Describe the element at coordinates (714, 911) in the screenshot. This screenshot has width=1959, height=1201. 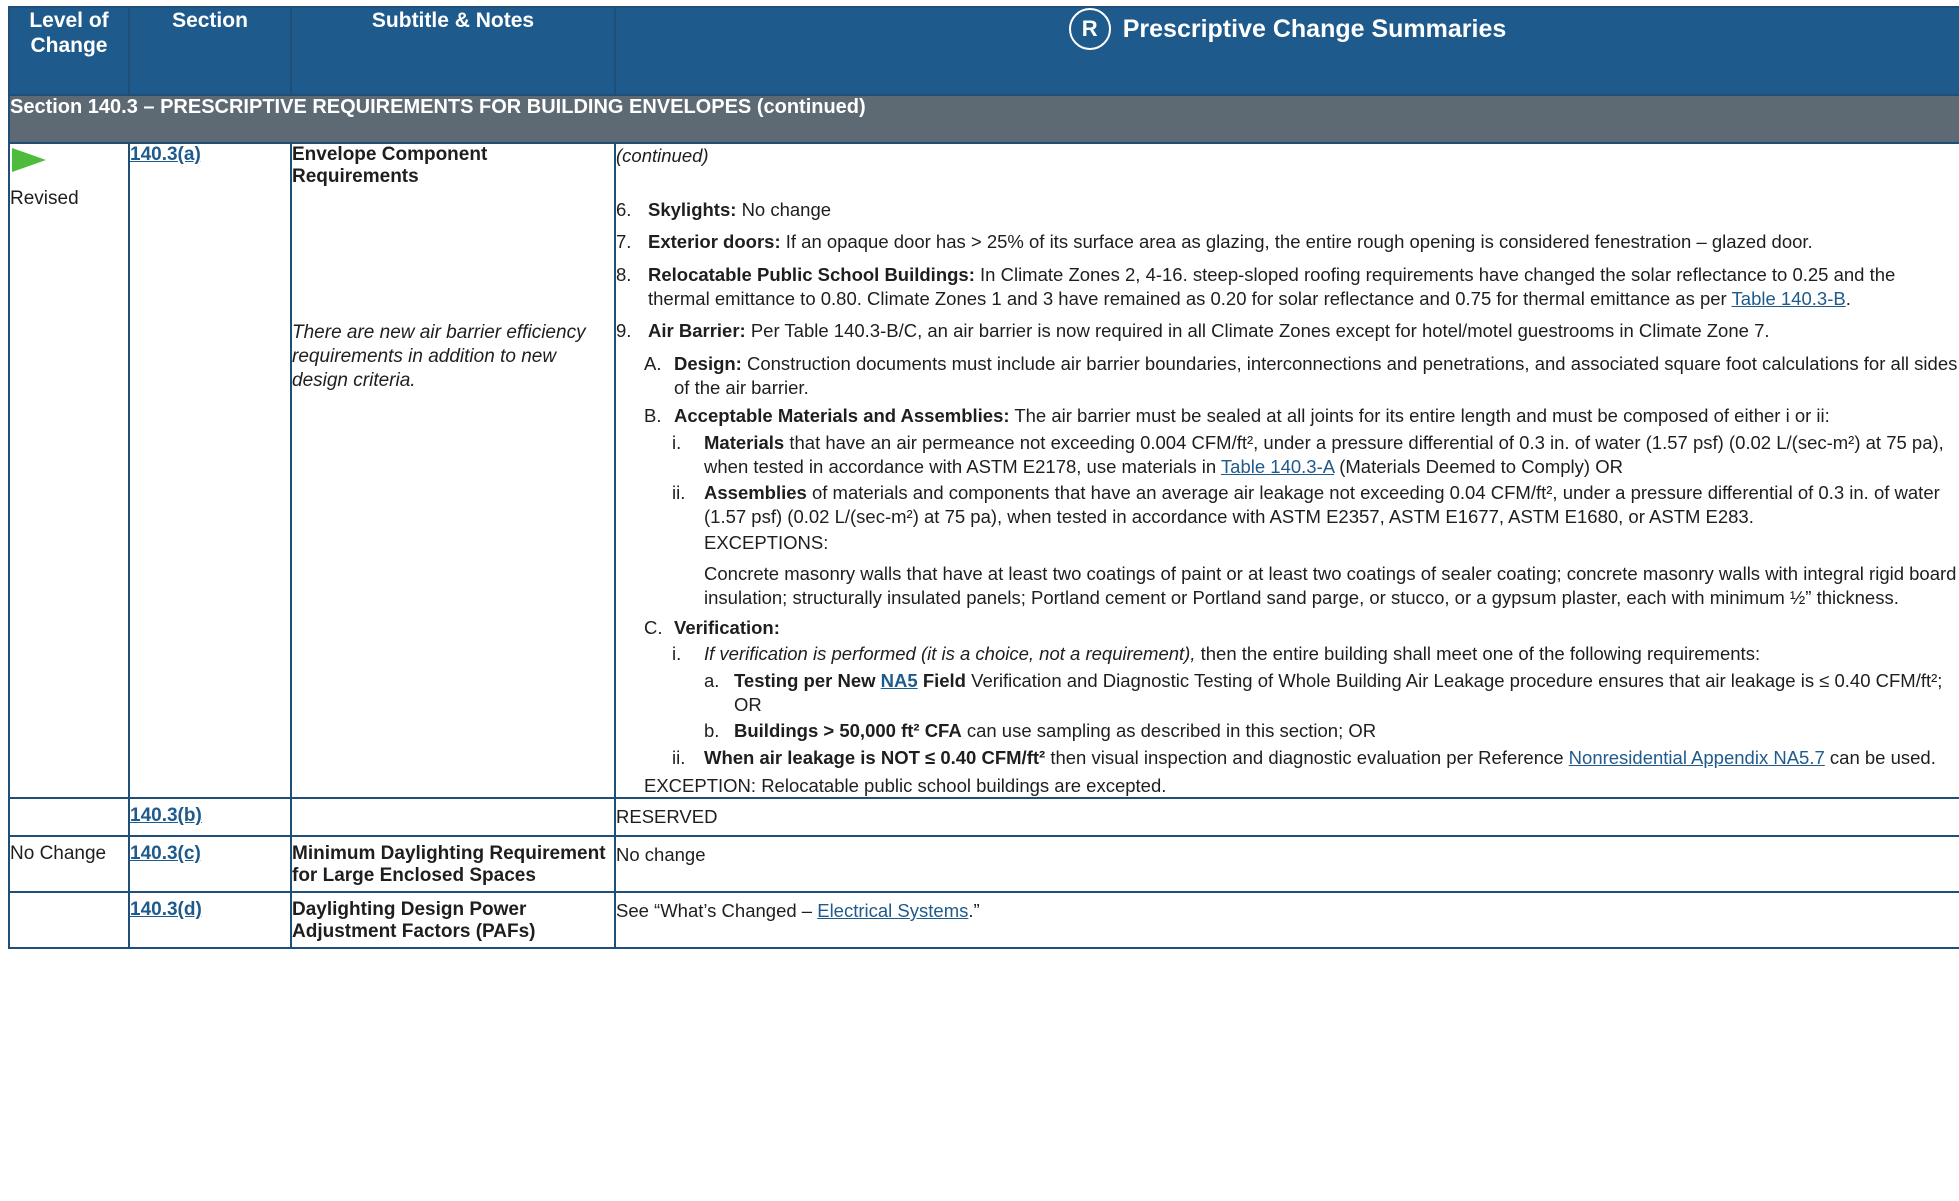
I see `summary-text: See “What’s Changed –` at that location.